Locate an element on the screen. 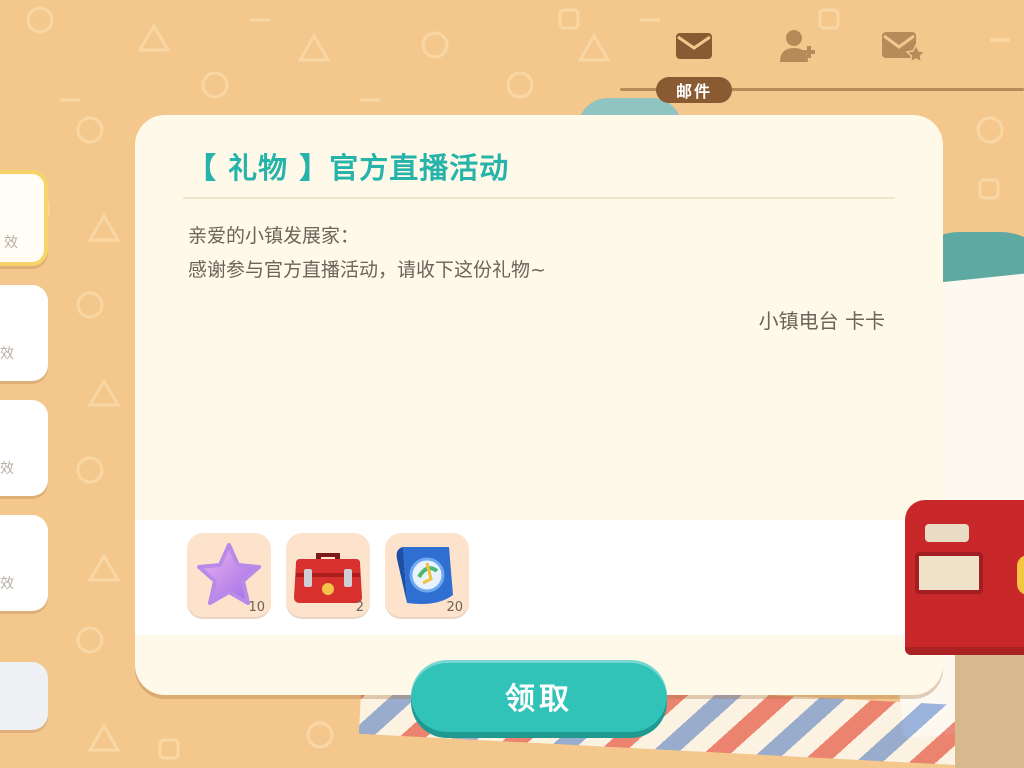 This screenshot has width=1024, height=768. reward-item: 20 is located at coordinates (427, 575).